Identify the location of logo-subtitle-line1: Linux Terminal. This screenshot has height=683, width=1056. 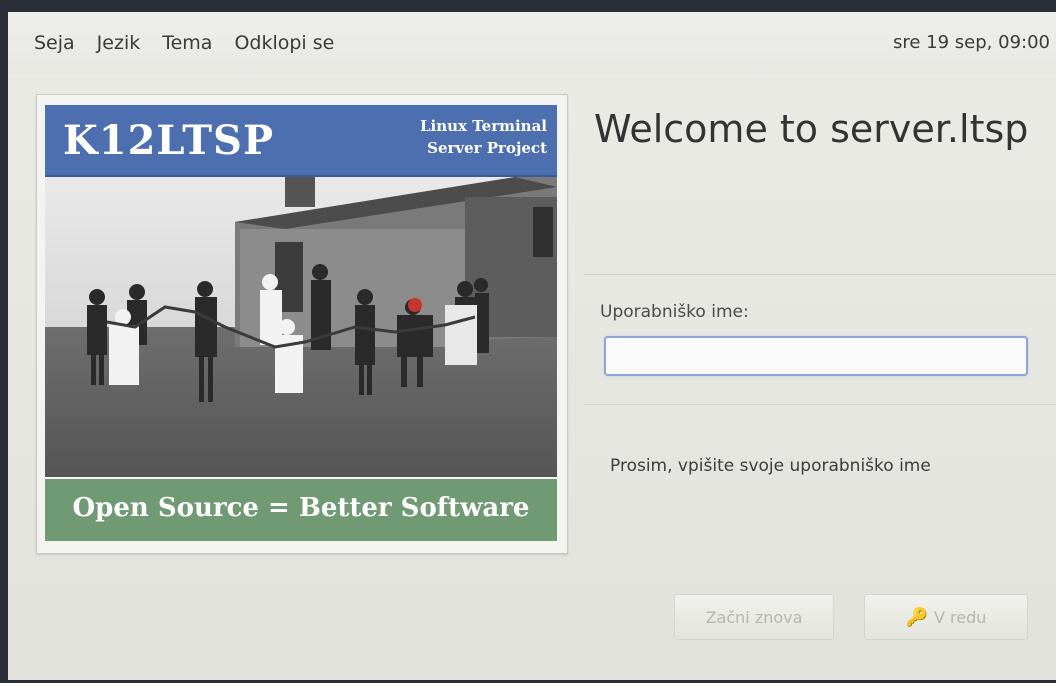
(483, 126).